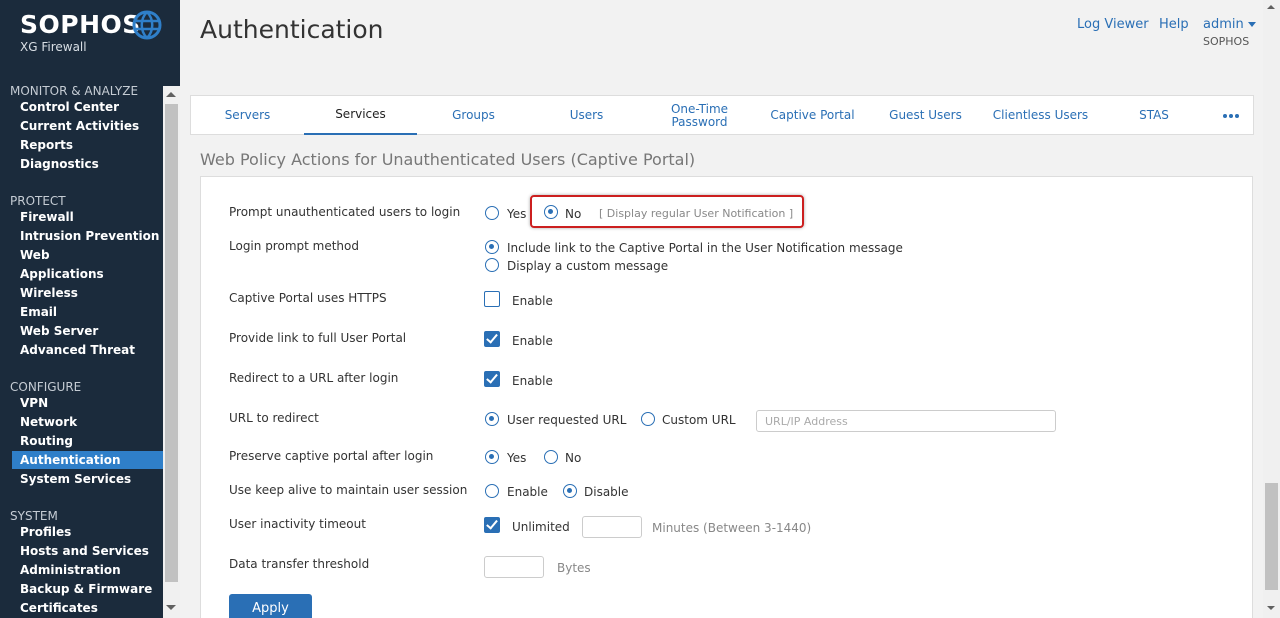  I want to click on more-tabs-icon, so click(1231, 116).